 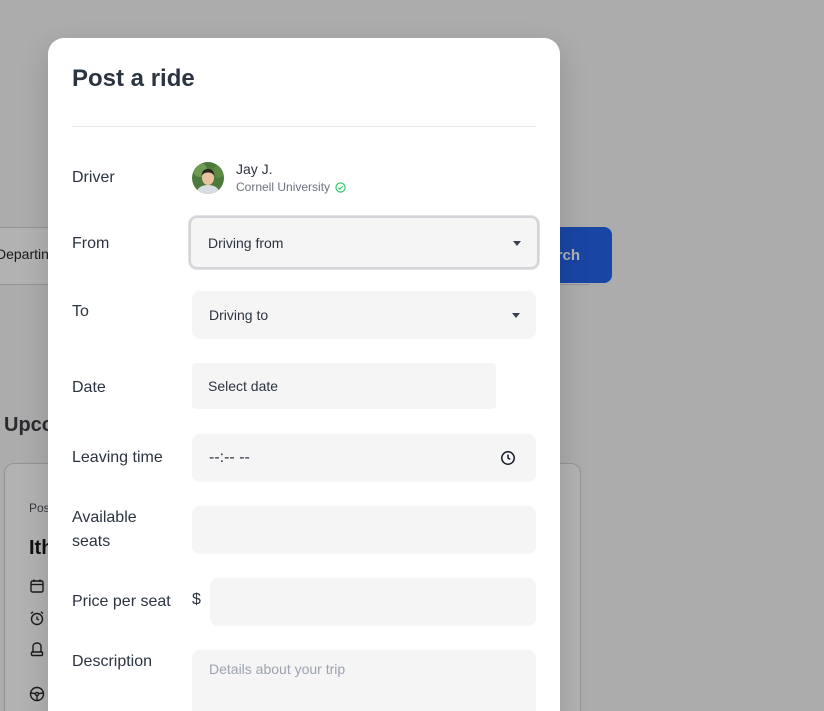 What do you see at coordinates (117, 457) in the screenshot?
I see `leaving-time-label: Leaving time` at bounding box center [117, 457].